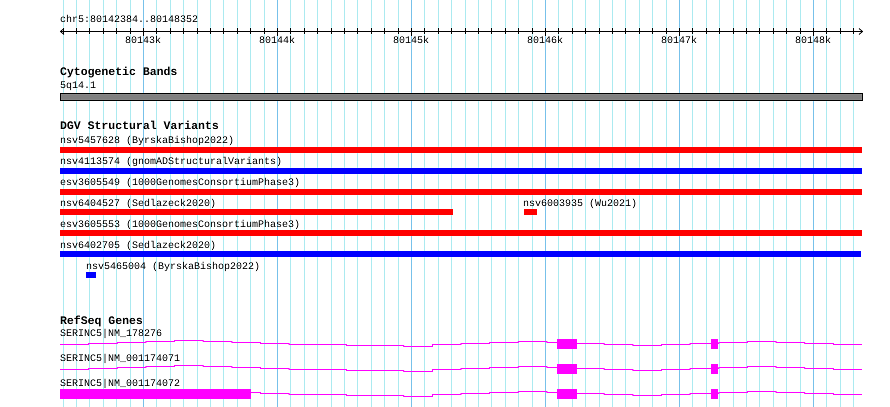 Image resolution: width=890 pixels, height=407 pixels. Describe the element at coordinates (119, 73) in the screenshot. I see `track-title: Cytogenetic Bands` at that location.